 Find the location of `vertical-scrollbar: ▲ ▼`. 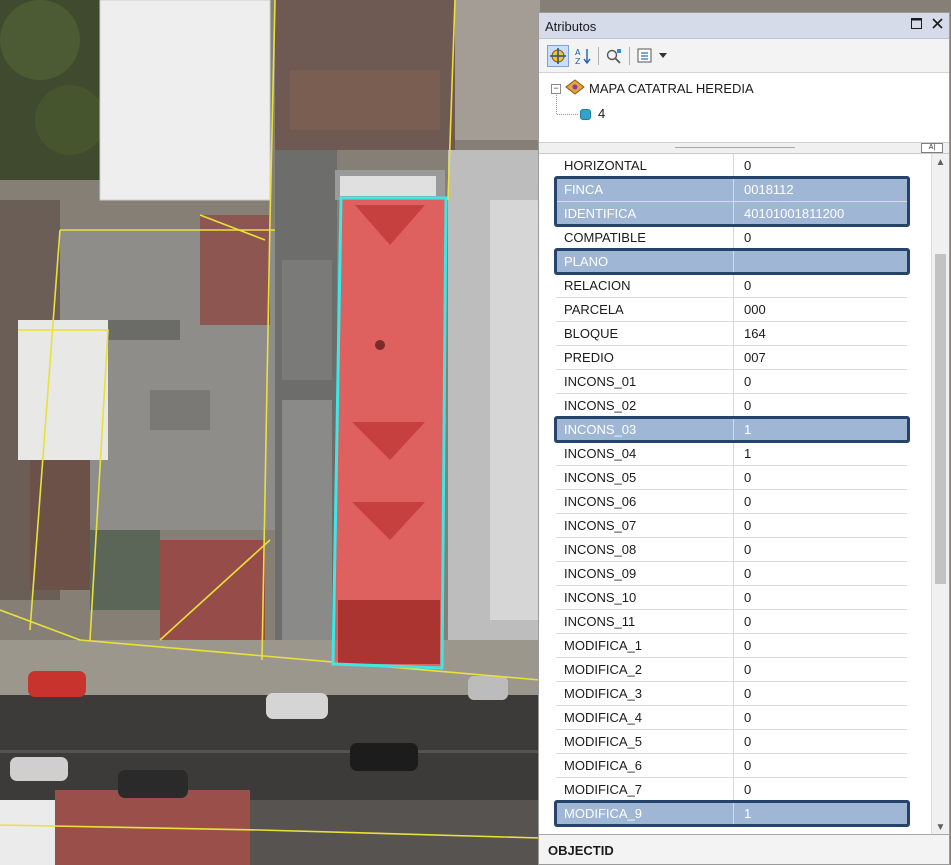

vertical-scrollbar: ▲ ▼ is located at coordinates (940, 494).